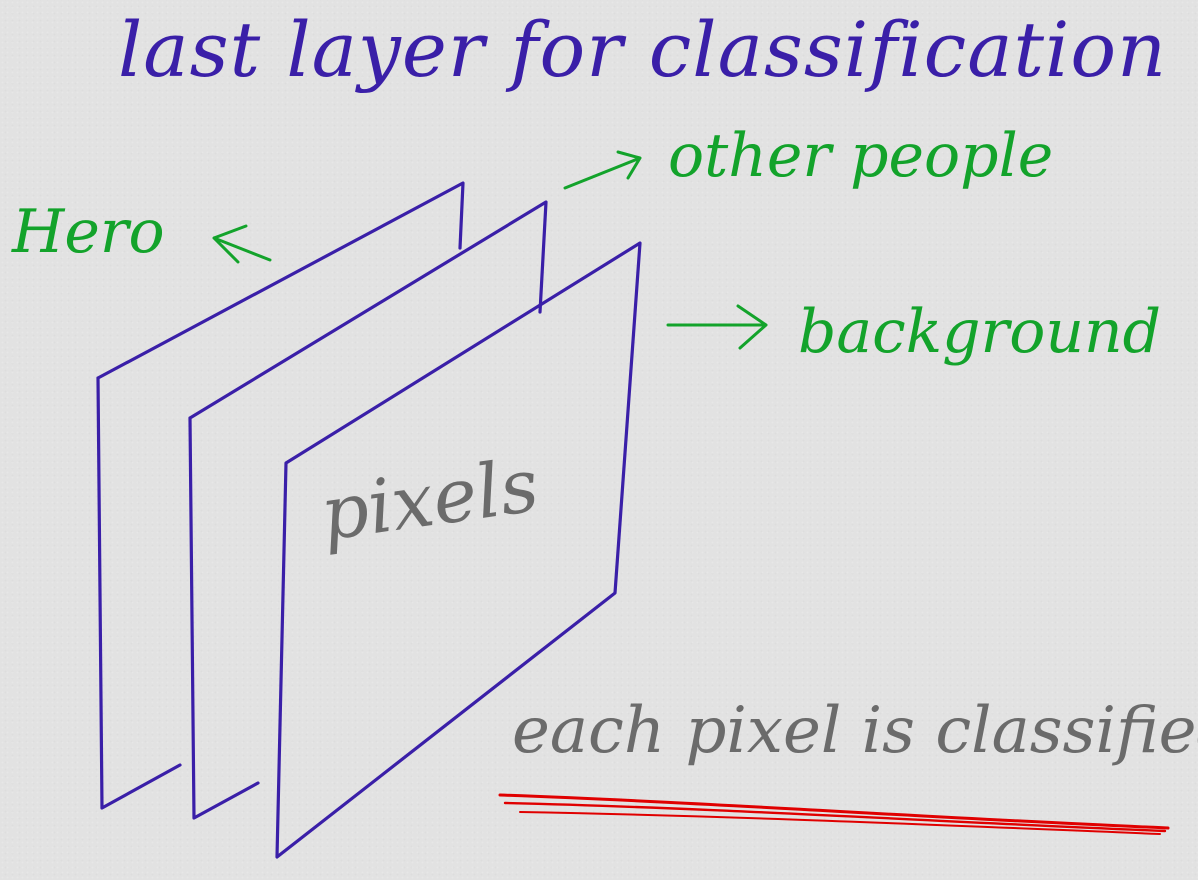  Describe the element at coordinates (834, 814) in the screenshot. I see `caption-underline` at that location.